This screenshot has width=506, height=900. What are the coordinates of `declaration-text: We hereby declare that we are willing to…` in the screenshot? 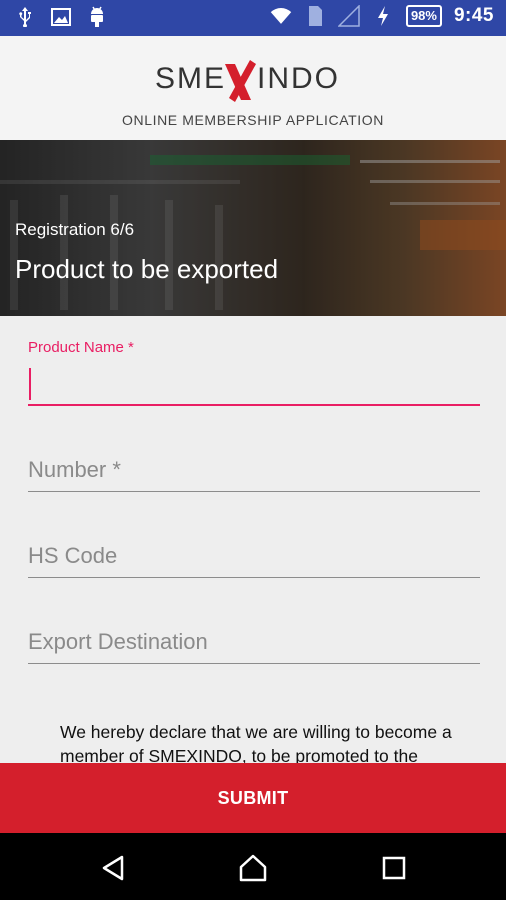 It's located at (256, 744).